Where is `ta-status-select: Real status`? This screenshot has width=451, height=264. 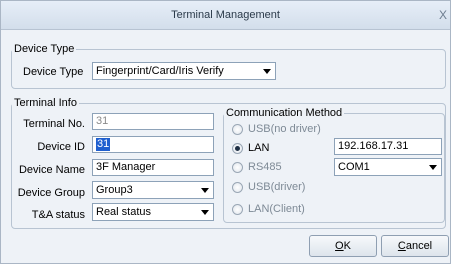 ta-status-select: Real status is located at coordinates (153, 212).